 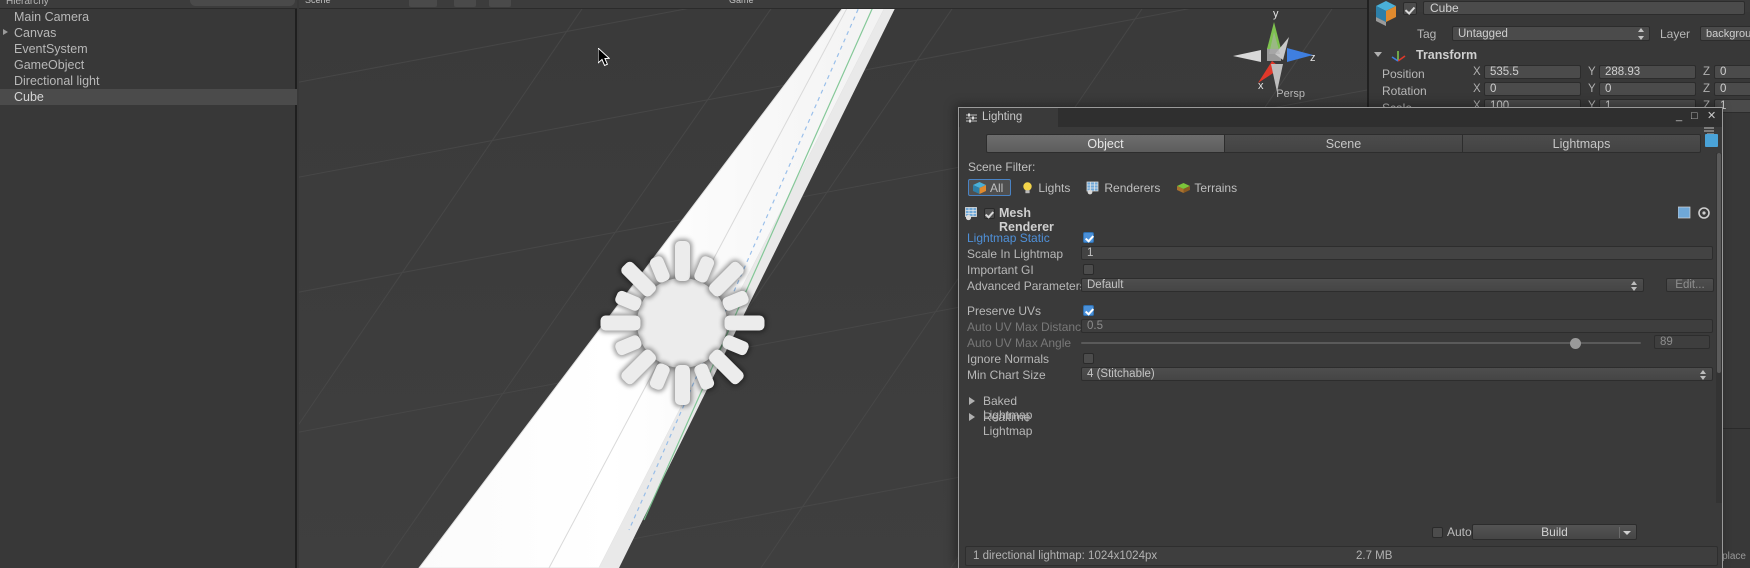 I want to click on hierarchy-item-directional-light: Directional light, so click(x=148, y=81).